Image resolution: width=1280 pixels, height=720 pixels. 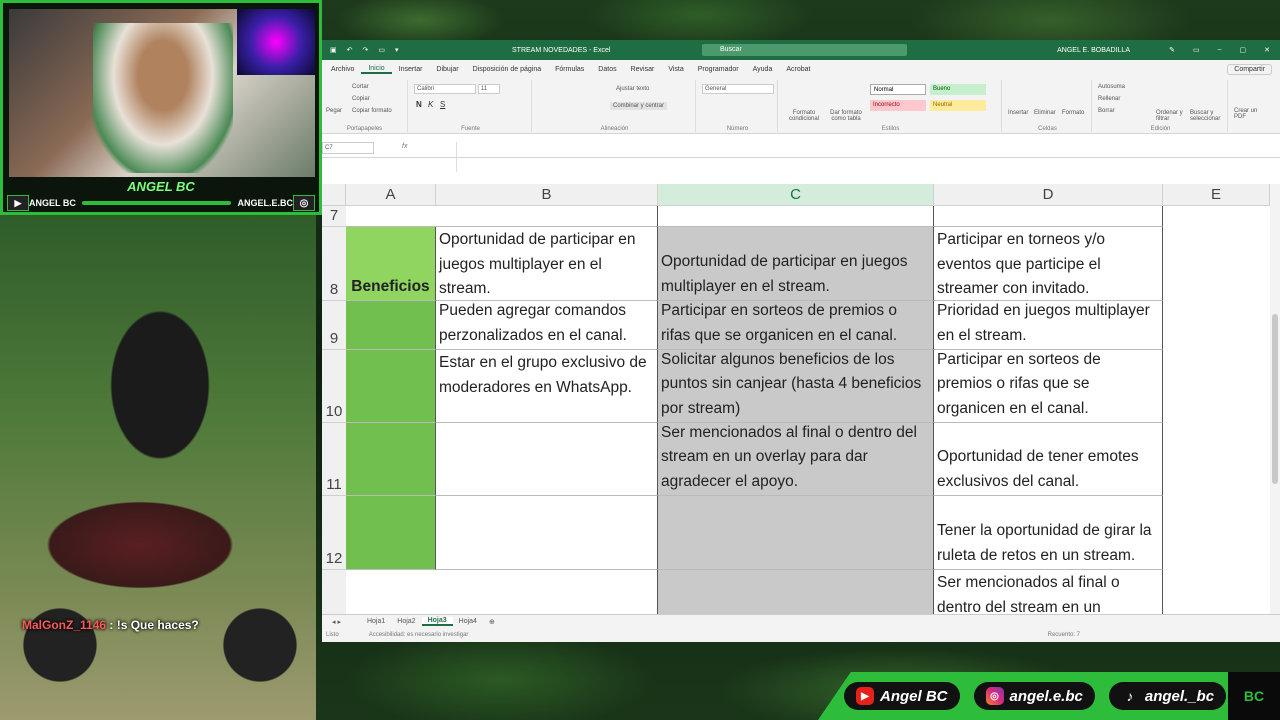 I want to click on clear-button: Borrar, so click(x=1106, y=111).